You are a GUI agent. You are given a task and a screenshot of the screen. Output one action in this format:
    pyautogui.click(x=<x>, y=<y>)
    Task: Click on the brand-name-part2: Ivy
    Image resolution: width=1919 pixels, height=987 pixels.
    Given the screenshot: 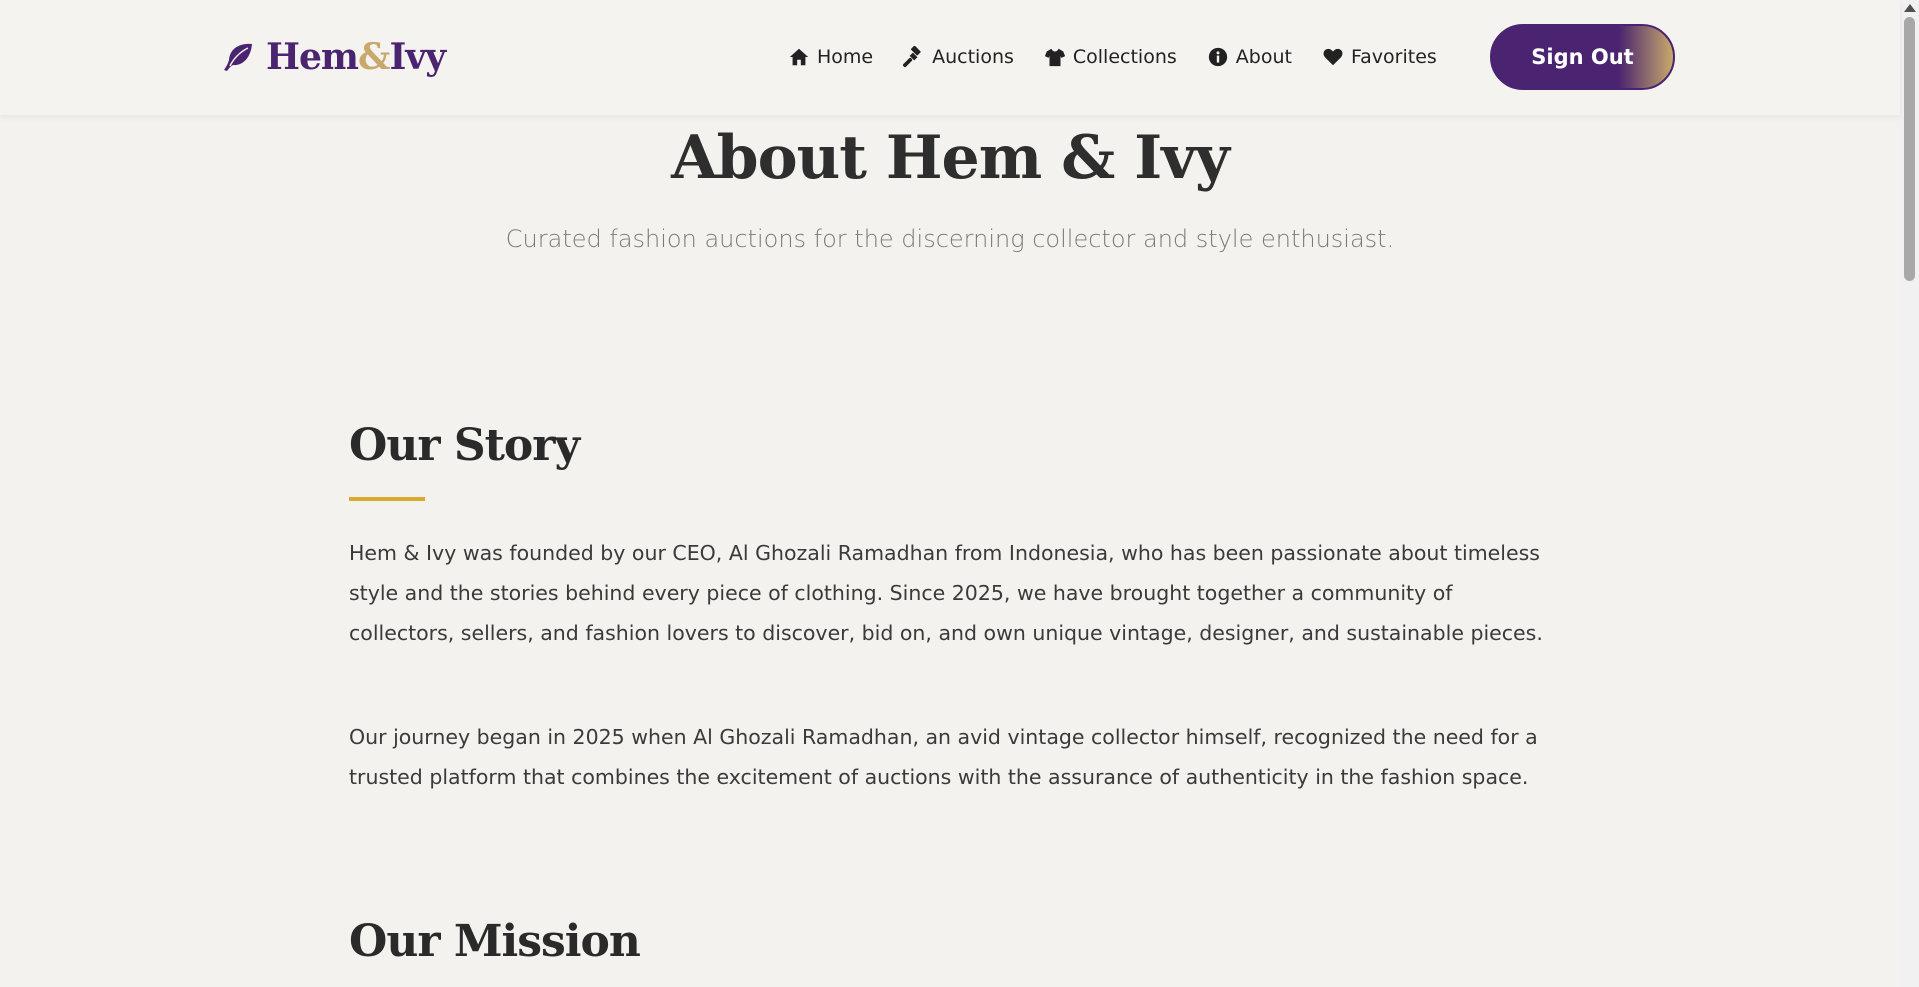 What is the action you would take?
    pyautogui.click(x=418, y=57)
    